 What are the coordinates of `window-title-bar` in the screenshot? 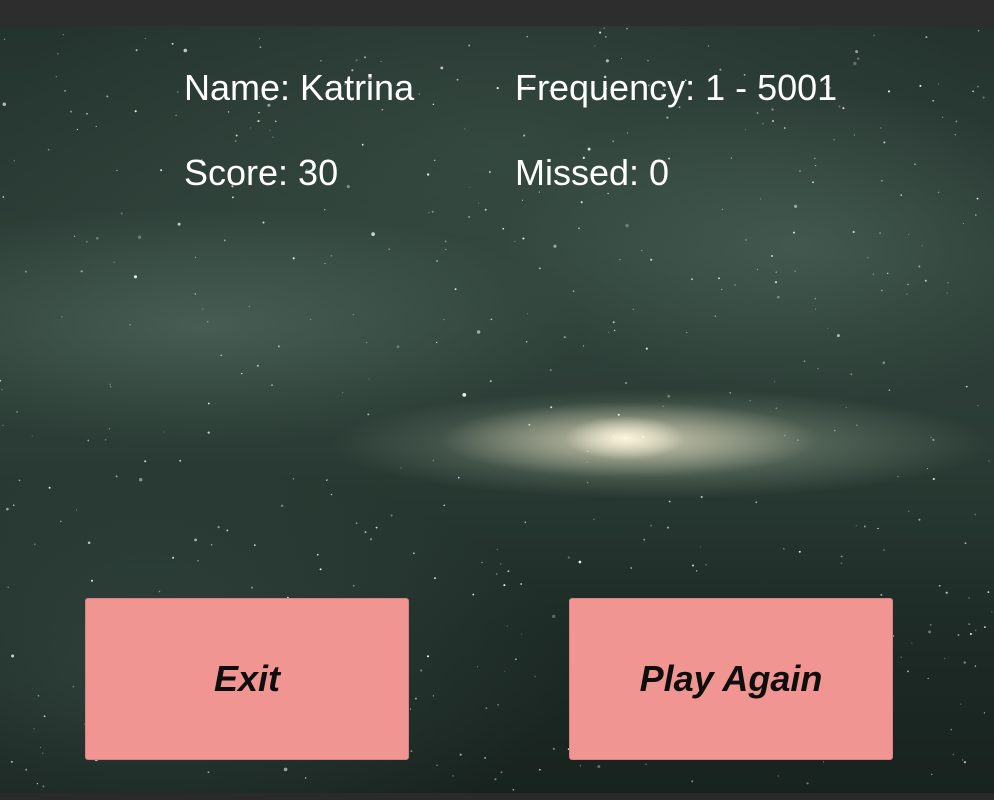 It's located at (497, 13).